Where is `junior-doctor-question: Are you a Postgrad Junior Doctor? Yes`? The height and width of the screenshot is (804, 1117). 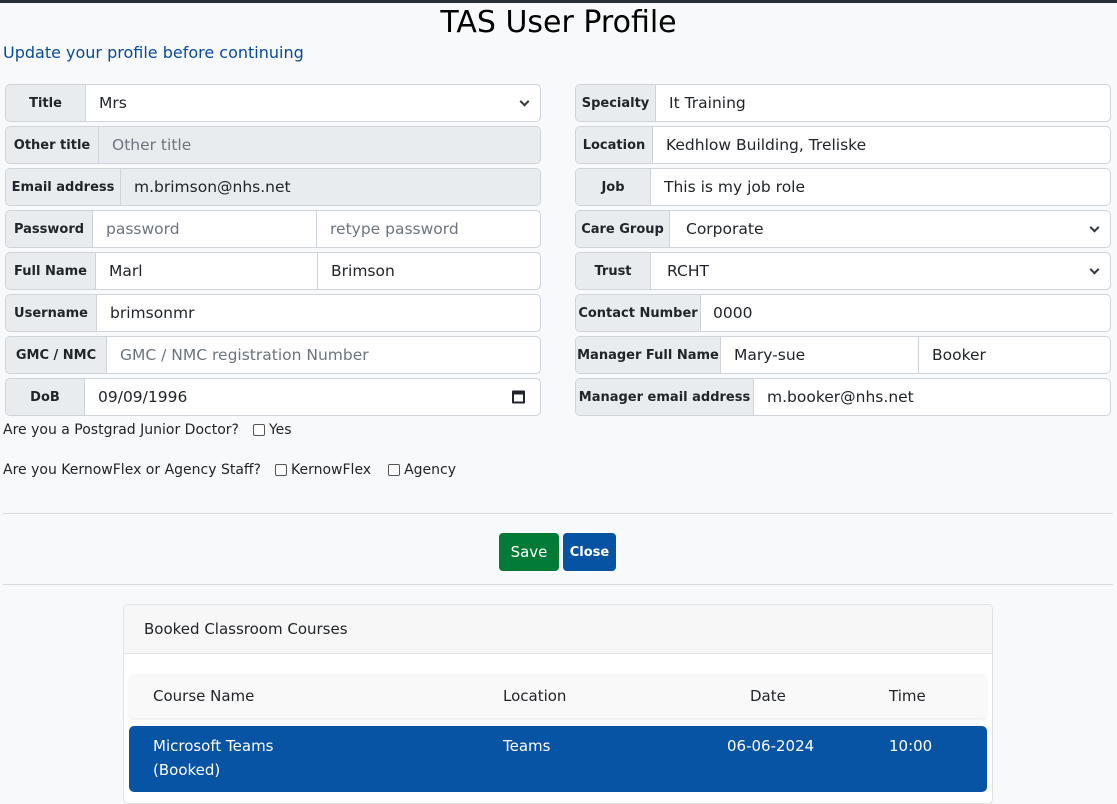 junior-doctor-question: Are you a Postgrad Junior Doctor? Yes is located at coordinates (147, 430).